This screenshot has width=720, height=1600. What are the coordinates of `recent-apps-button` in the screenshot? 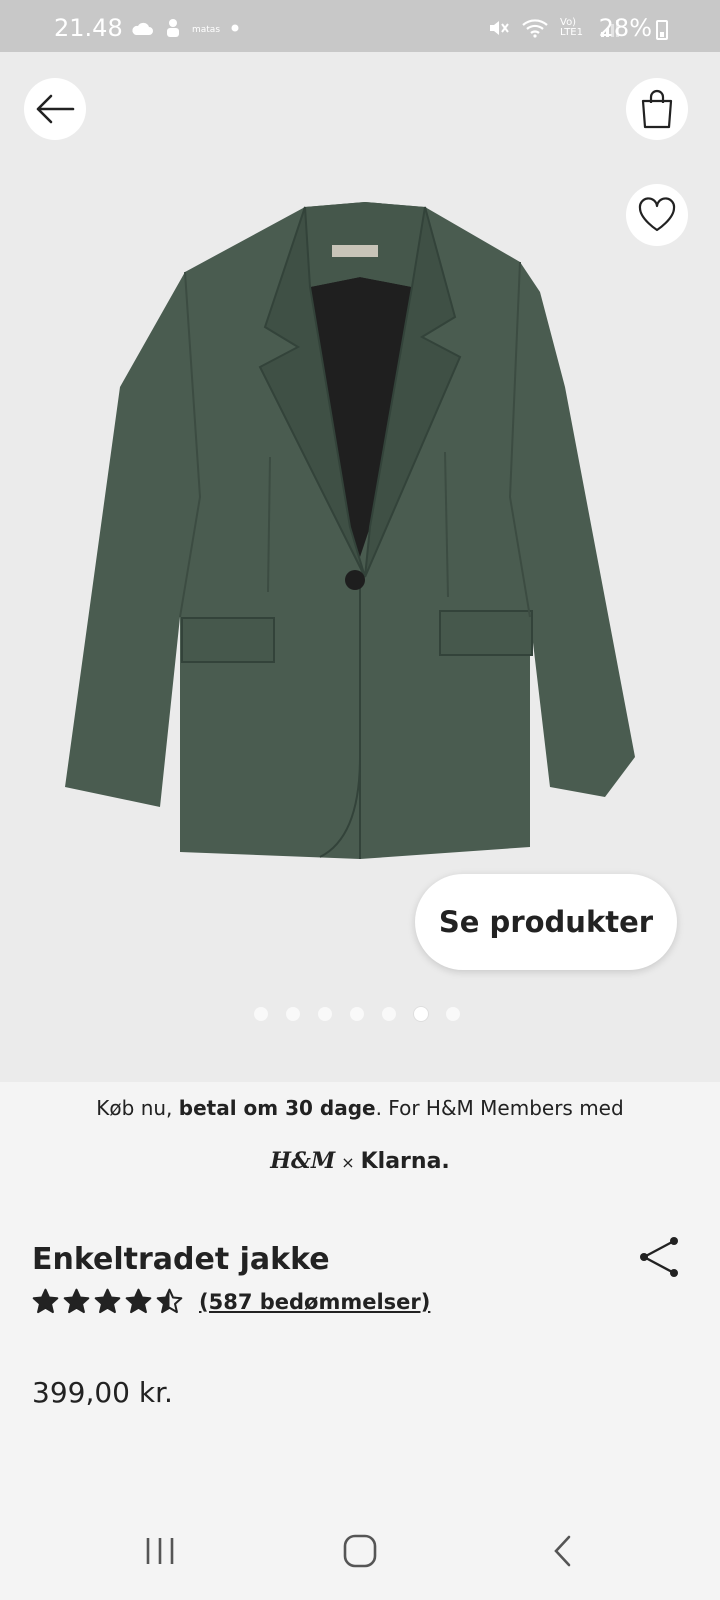 It's located at (160, 1551).